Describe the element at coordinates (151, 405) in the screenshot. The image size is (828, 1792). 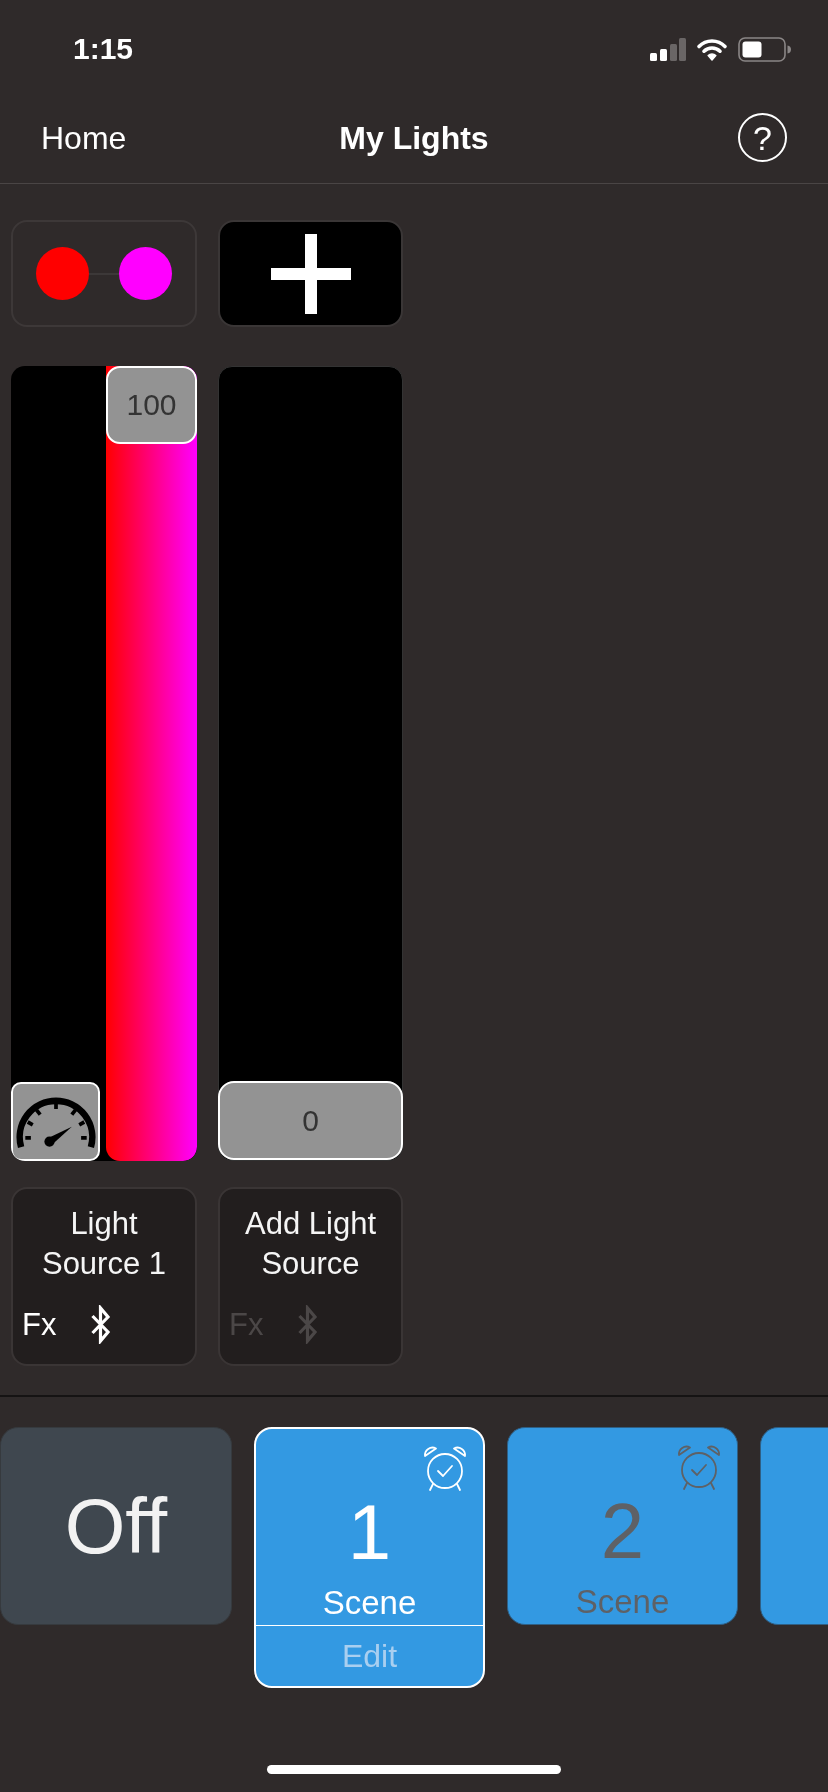
I see `slider-thumb: 100` at that location.